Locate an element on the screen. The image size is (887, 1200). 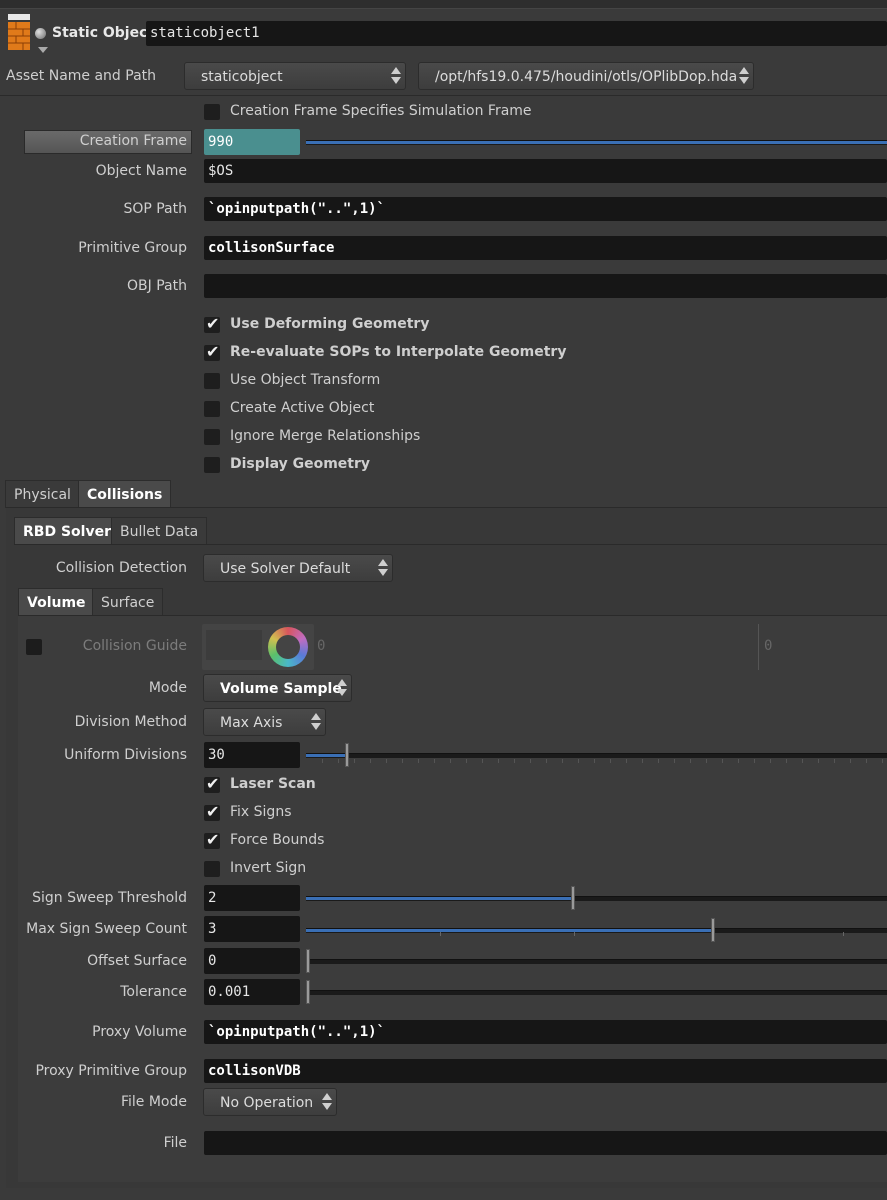
division-method-value: Max Axis is located at coordinates (251, 723).